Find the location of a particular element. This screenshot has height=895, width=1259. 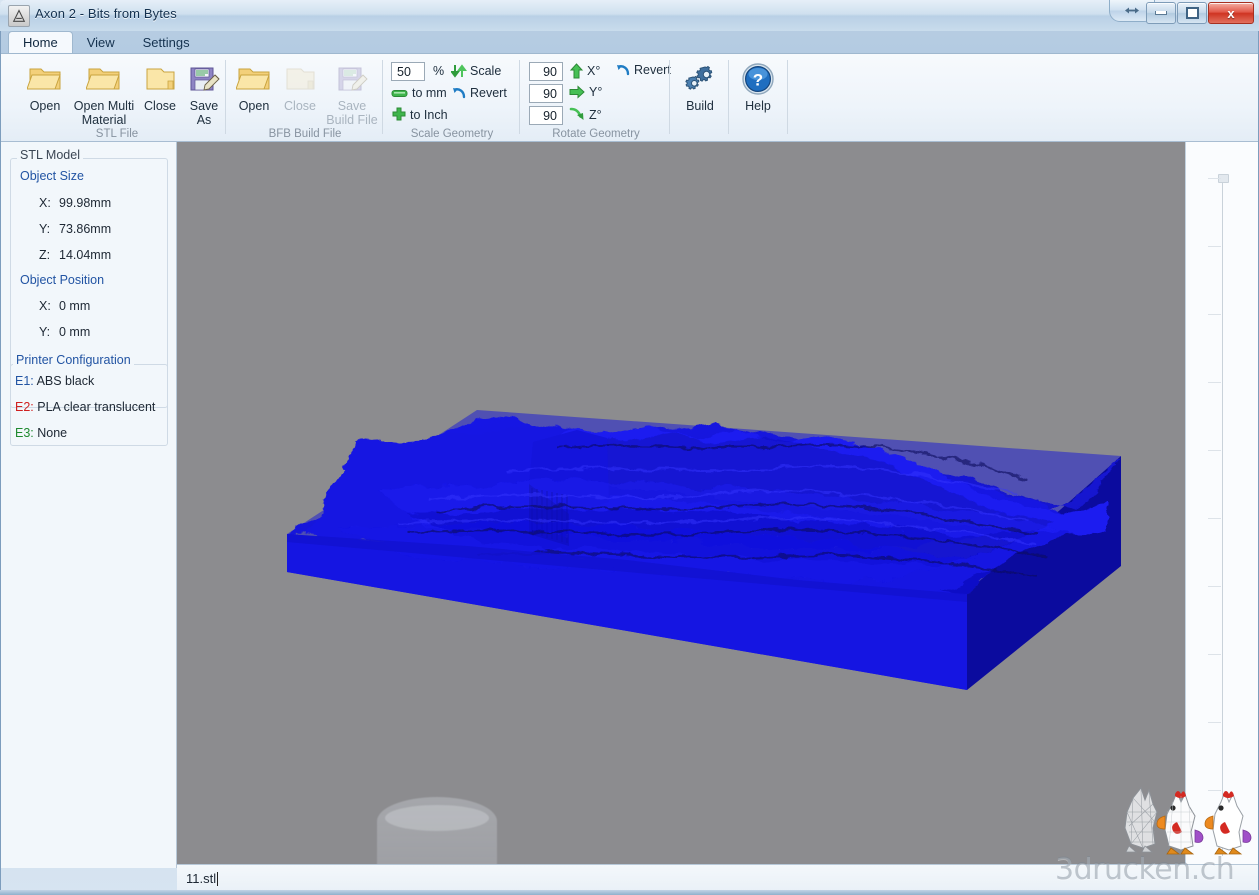

rotate-x-axis: X° is located at coordinates (584, 71).